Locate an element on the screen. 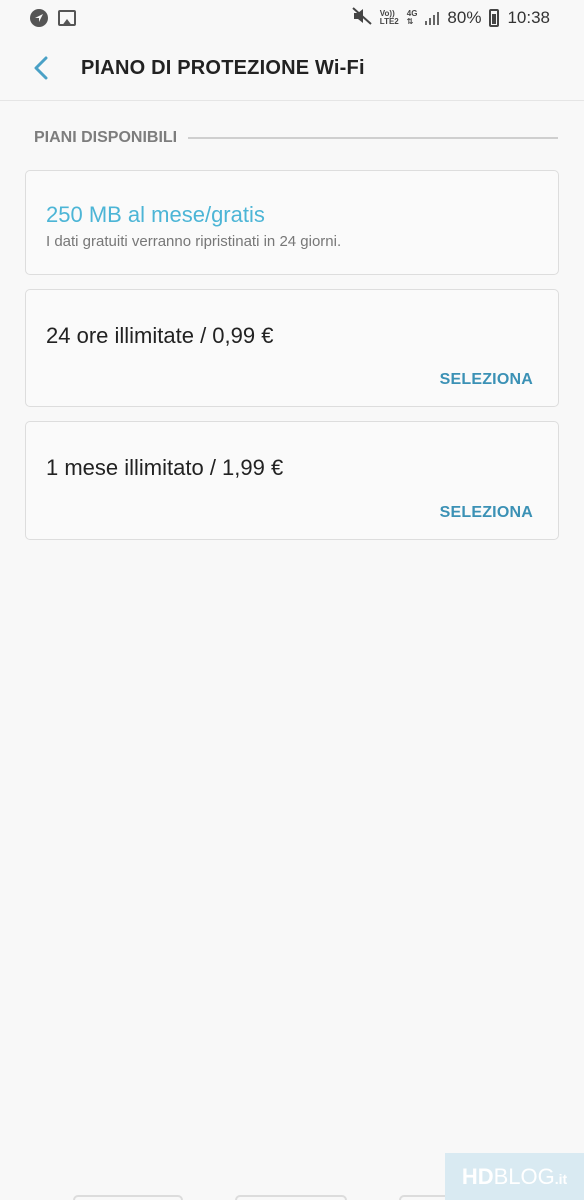  daily-plan-title: 24 ore illimitate / 0,99 € is located at coordinates (160, 335).